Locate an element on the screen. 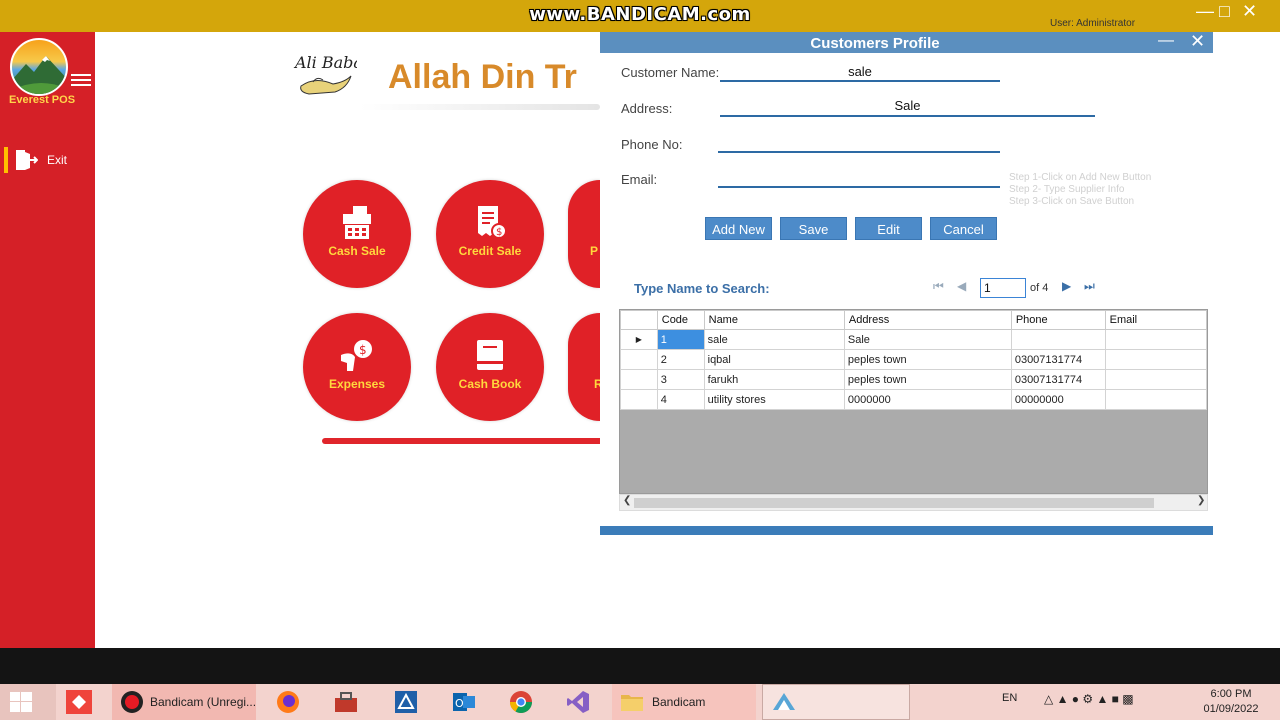 The height and width of the screenshot is (720, 1280). start-button is located at coordinates (28, 702).